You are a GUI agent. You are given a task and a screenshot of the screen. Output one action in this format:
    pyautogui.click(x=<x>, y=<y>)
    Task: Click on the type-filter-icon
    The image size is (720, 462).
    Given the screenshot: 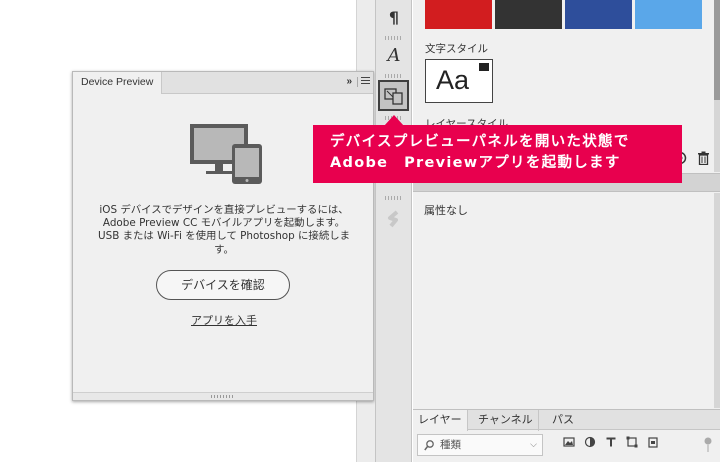 What is the action you would take?
    pyautogui.click(x=611, y=442)
    